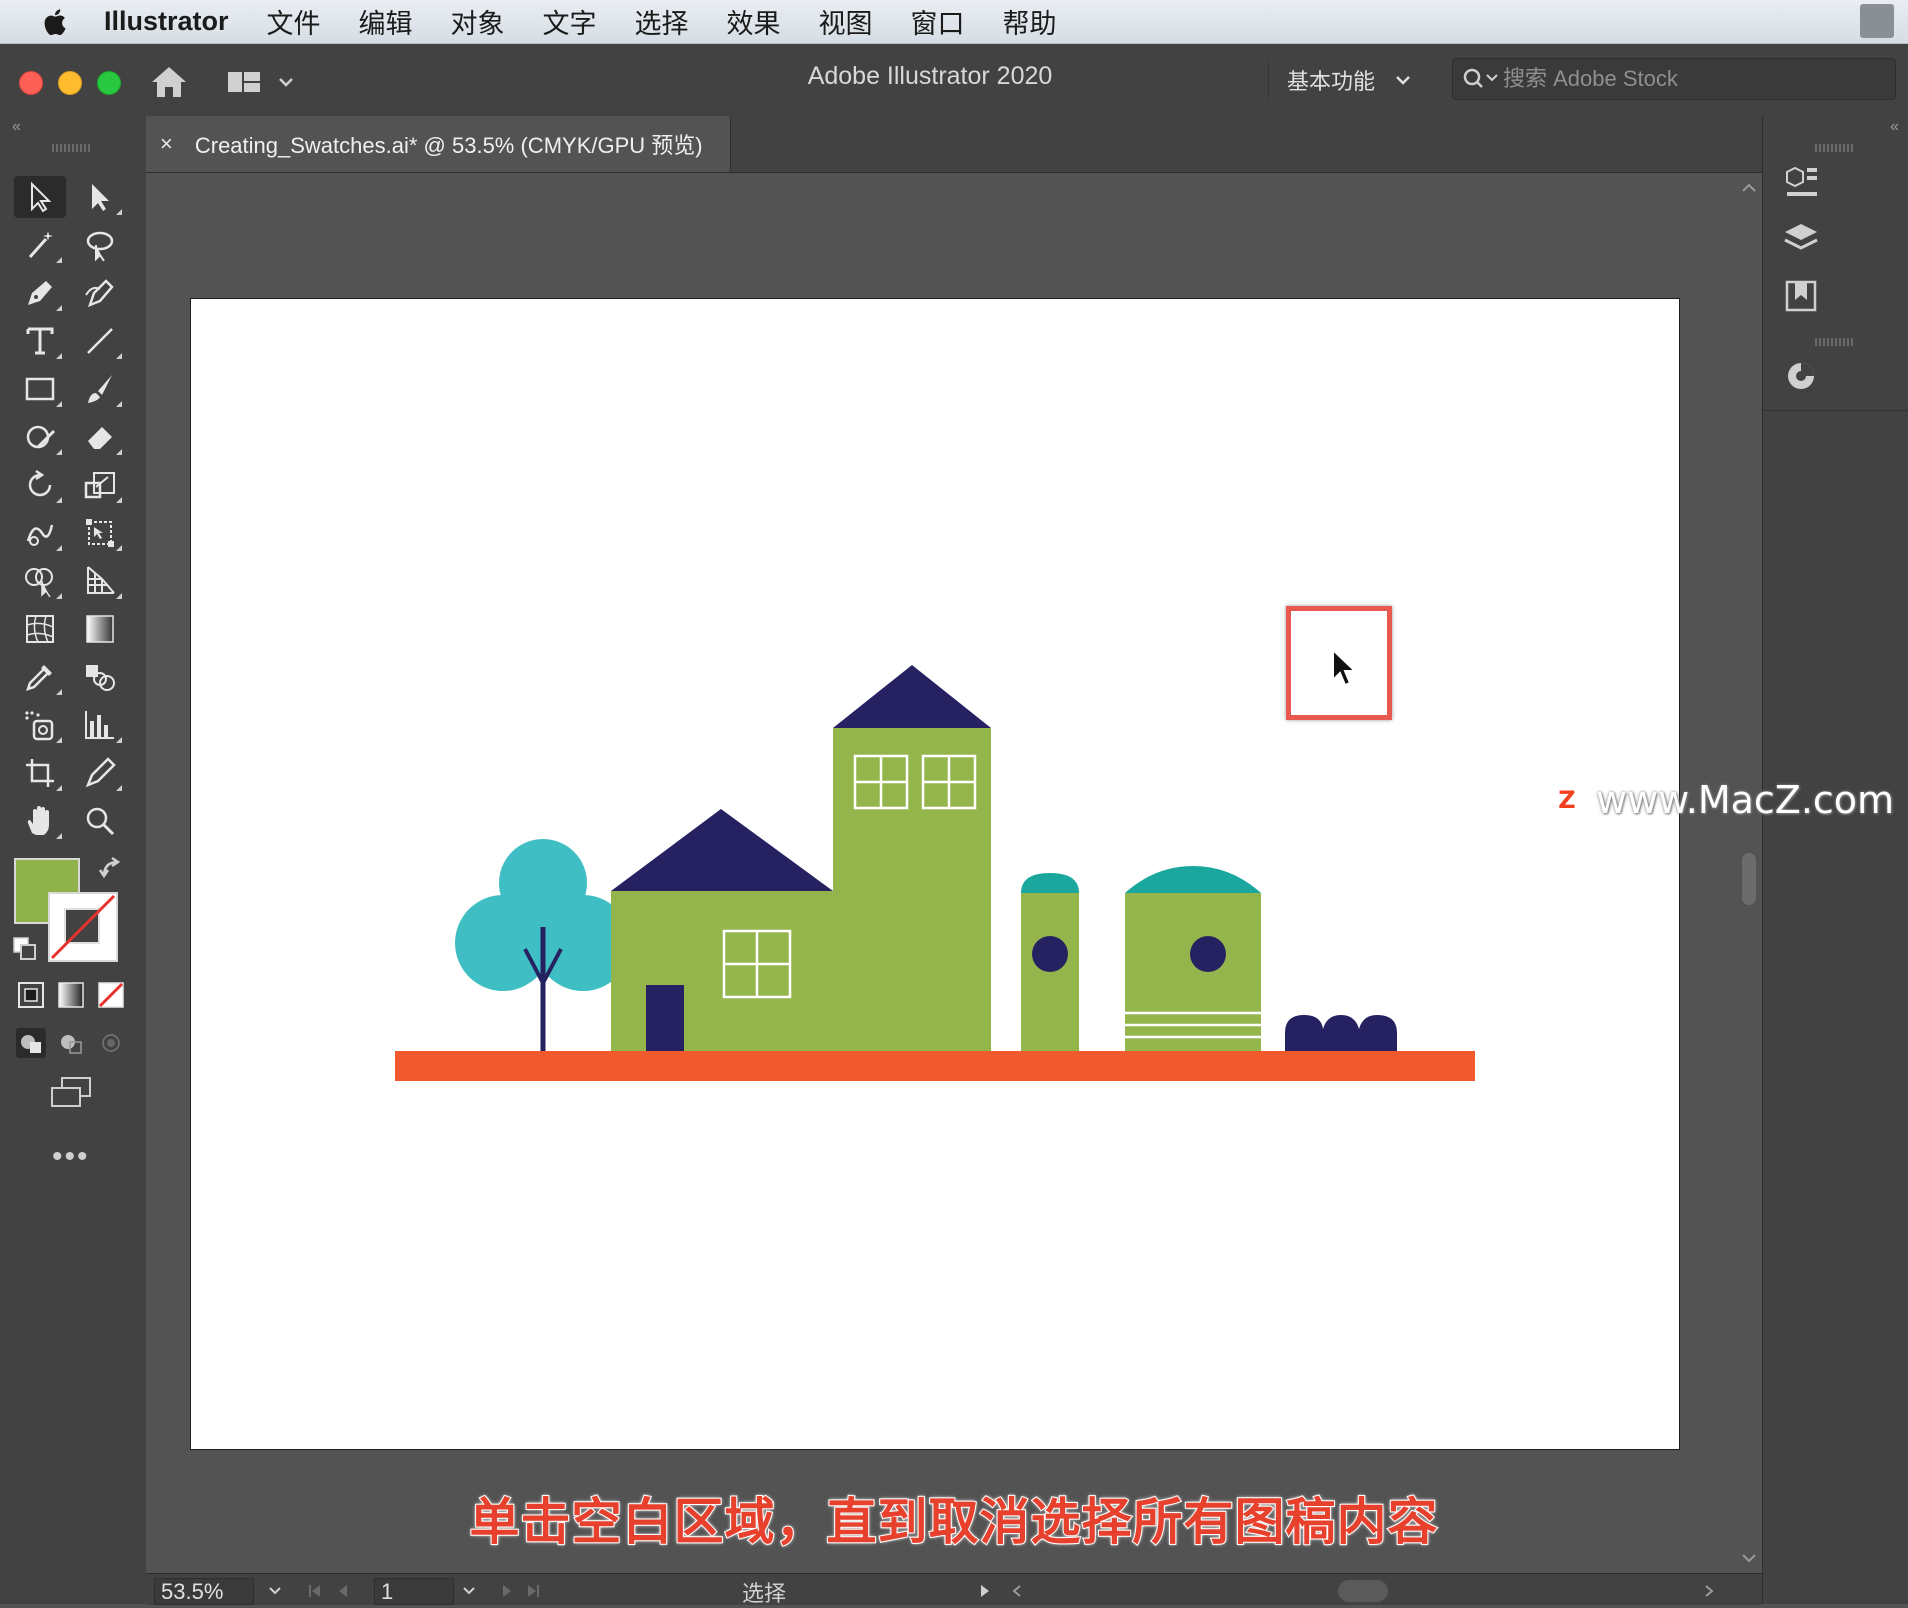 The height and width of the screenshot is (1608, 1908). I want to click on eyedropper-tool, so click(40, 677).